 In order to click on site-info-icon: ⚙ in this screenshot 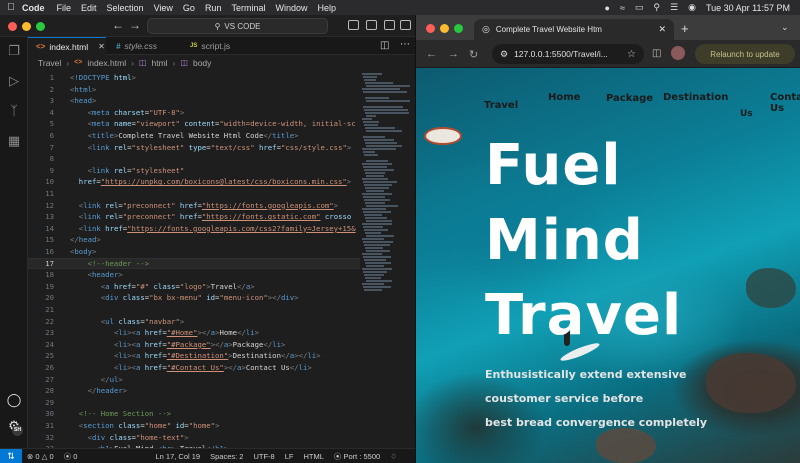, I will do `click(504, 54)`.